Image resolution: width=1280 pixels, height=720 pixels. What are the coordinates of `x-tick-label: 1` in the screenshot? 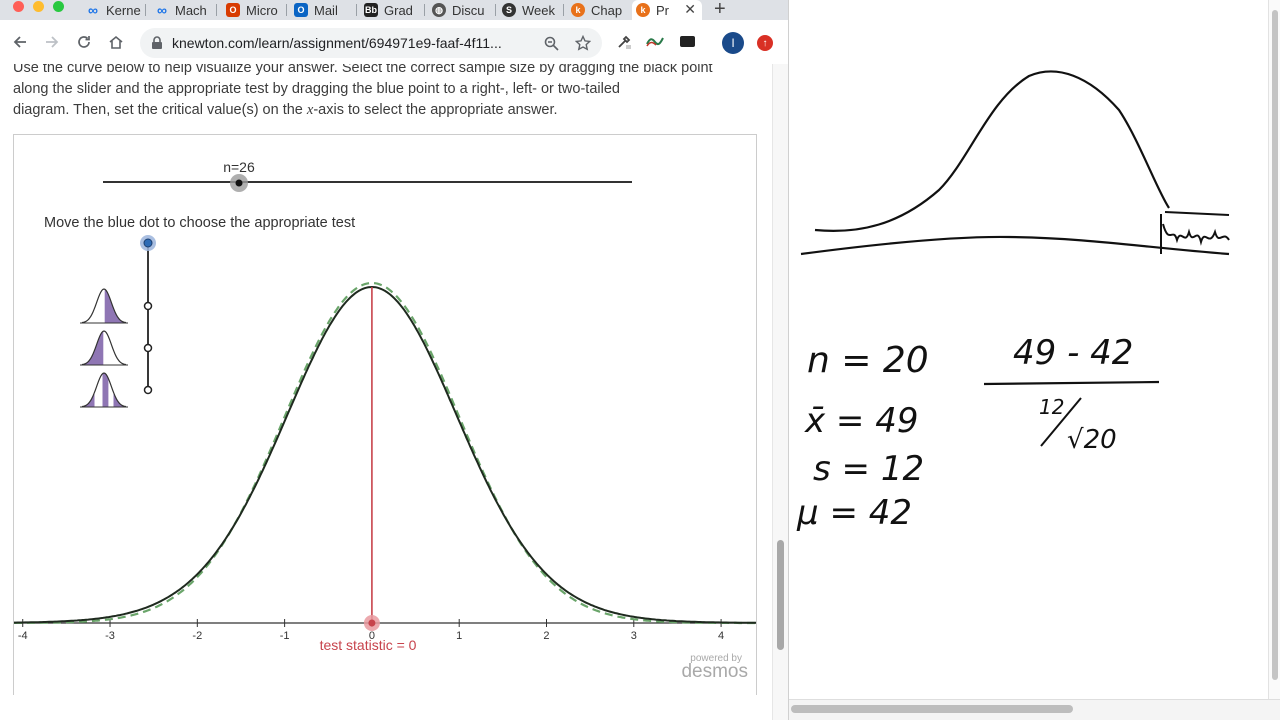 It's located at (459, 636).